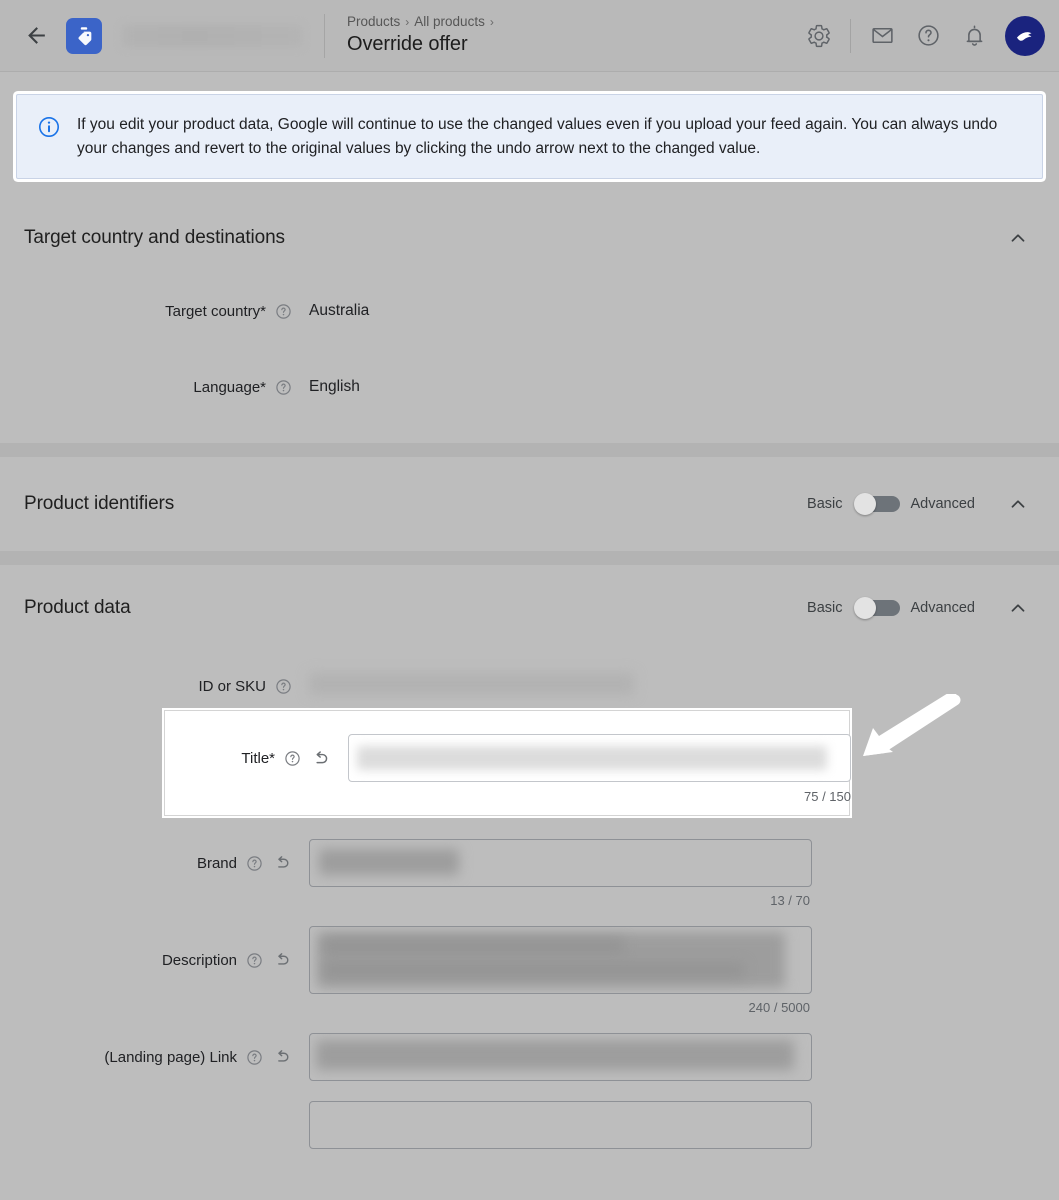 This screenshot has width=1059, height=1200. What do you see at coordinates (449, 22) in the screenshot?
I see `breadcrumb-item-all-products: All products` at bounding box center [449, 22].